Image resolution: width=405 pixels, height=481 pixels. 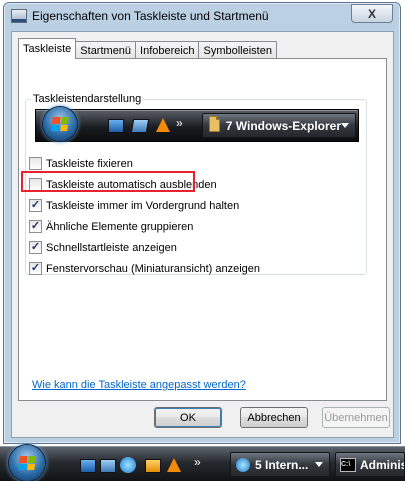 I want to click on checkbox-show-quick-launch, so click(x=35, y=247).